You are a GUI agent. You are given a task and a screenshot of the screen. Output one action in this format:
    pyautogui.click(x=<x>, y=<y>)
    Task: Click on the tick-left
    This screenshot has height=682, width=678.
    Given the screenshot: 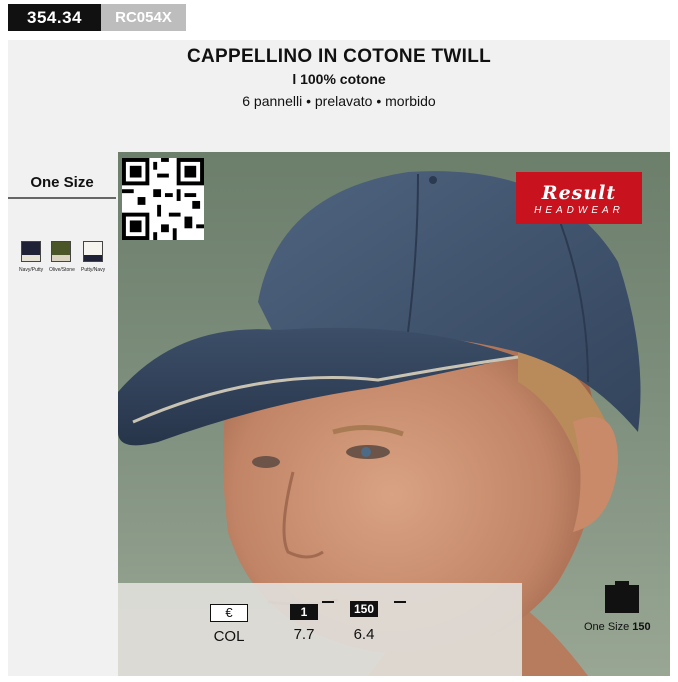 What is the action you would take?
    pyautogui.click(x=328, y=602)
    